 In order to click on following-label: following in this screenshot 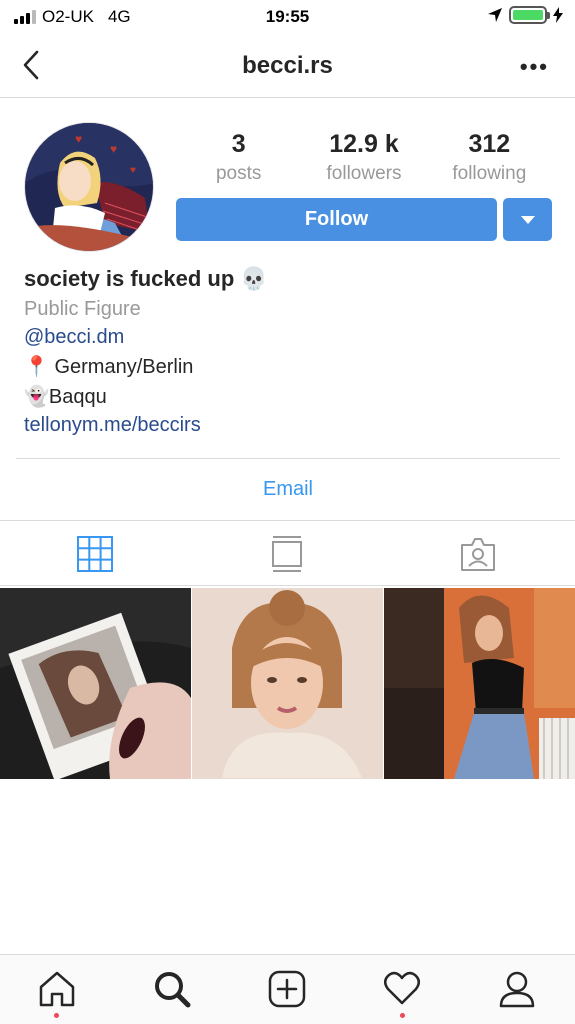, I will do `click(489, 173)`.